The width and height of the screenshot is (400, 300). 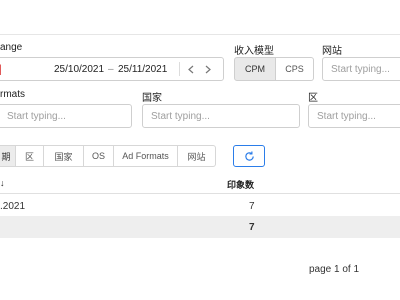 What do you see at coordinates (252, 227) in the screenshot?
I see `total-impressions-cell: 7` at bounding box center [252, 227].